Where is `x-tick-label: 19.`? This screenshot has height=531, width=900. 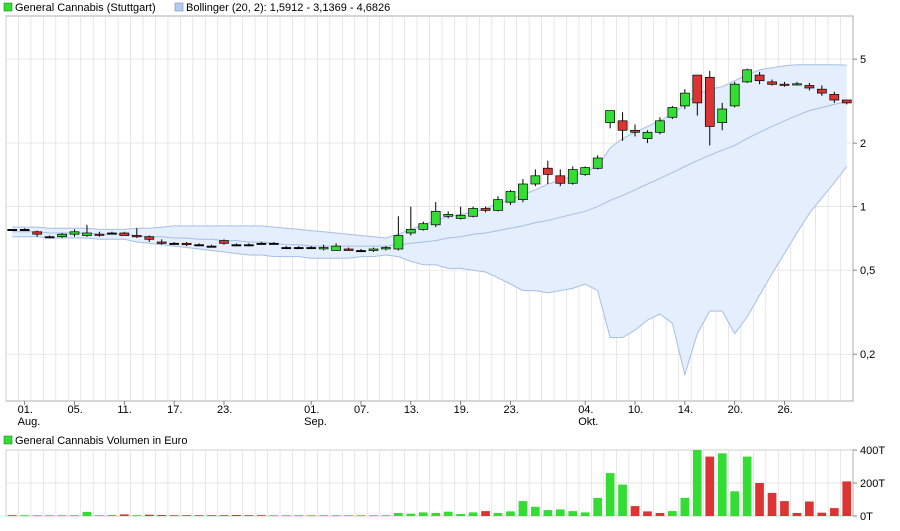
x-tick-label: 19. is located at coordinates (461, 410).